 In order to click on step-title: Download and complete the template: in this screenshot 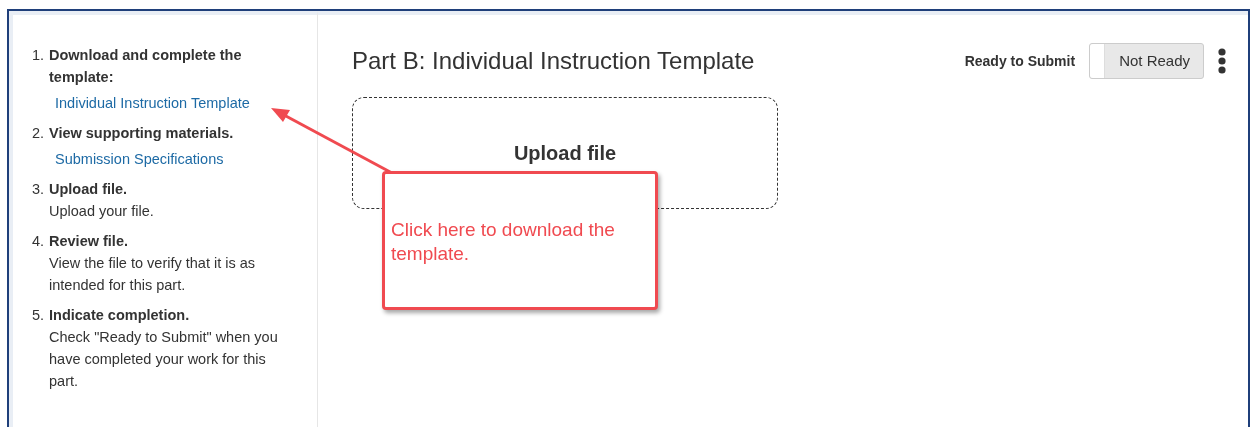, I will do `click(146, 66)`.